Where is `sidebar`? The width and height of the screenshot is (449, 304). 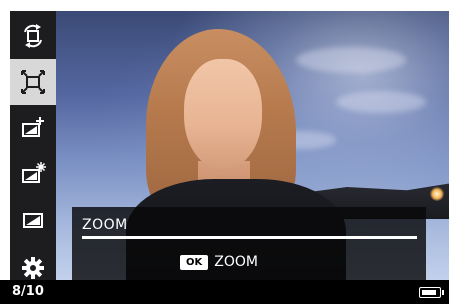
sidebar is located at coordinates (33, 152).